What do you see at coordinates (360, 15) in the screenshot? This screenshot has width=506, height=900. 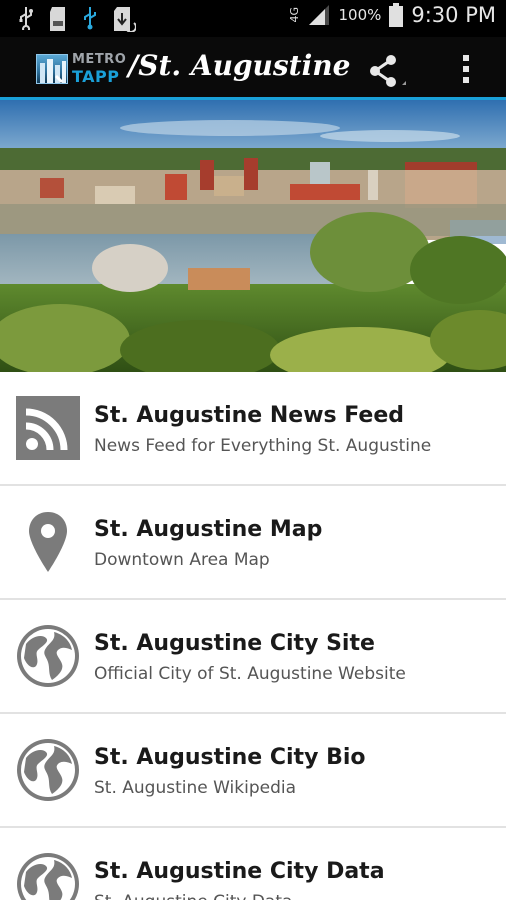 I see `battery-percent: 100%` at bounding box center [360, 15].